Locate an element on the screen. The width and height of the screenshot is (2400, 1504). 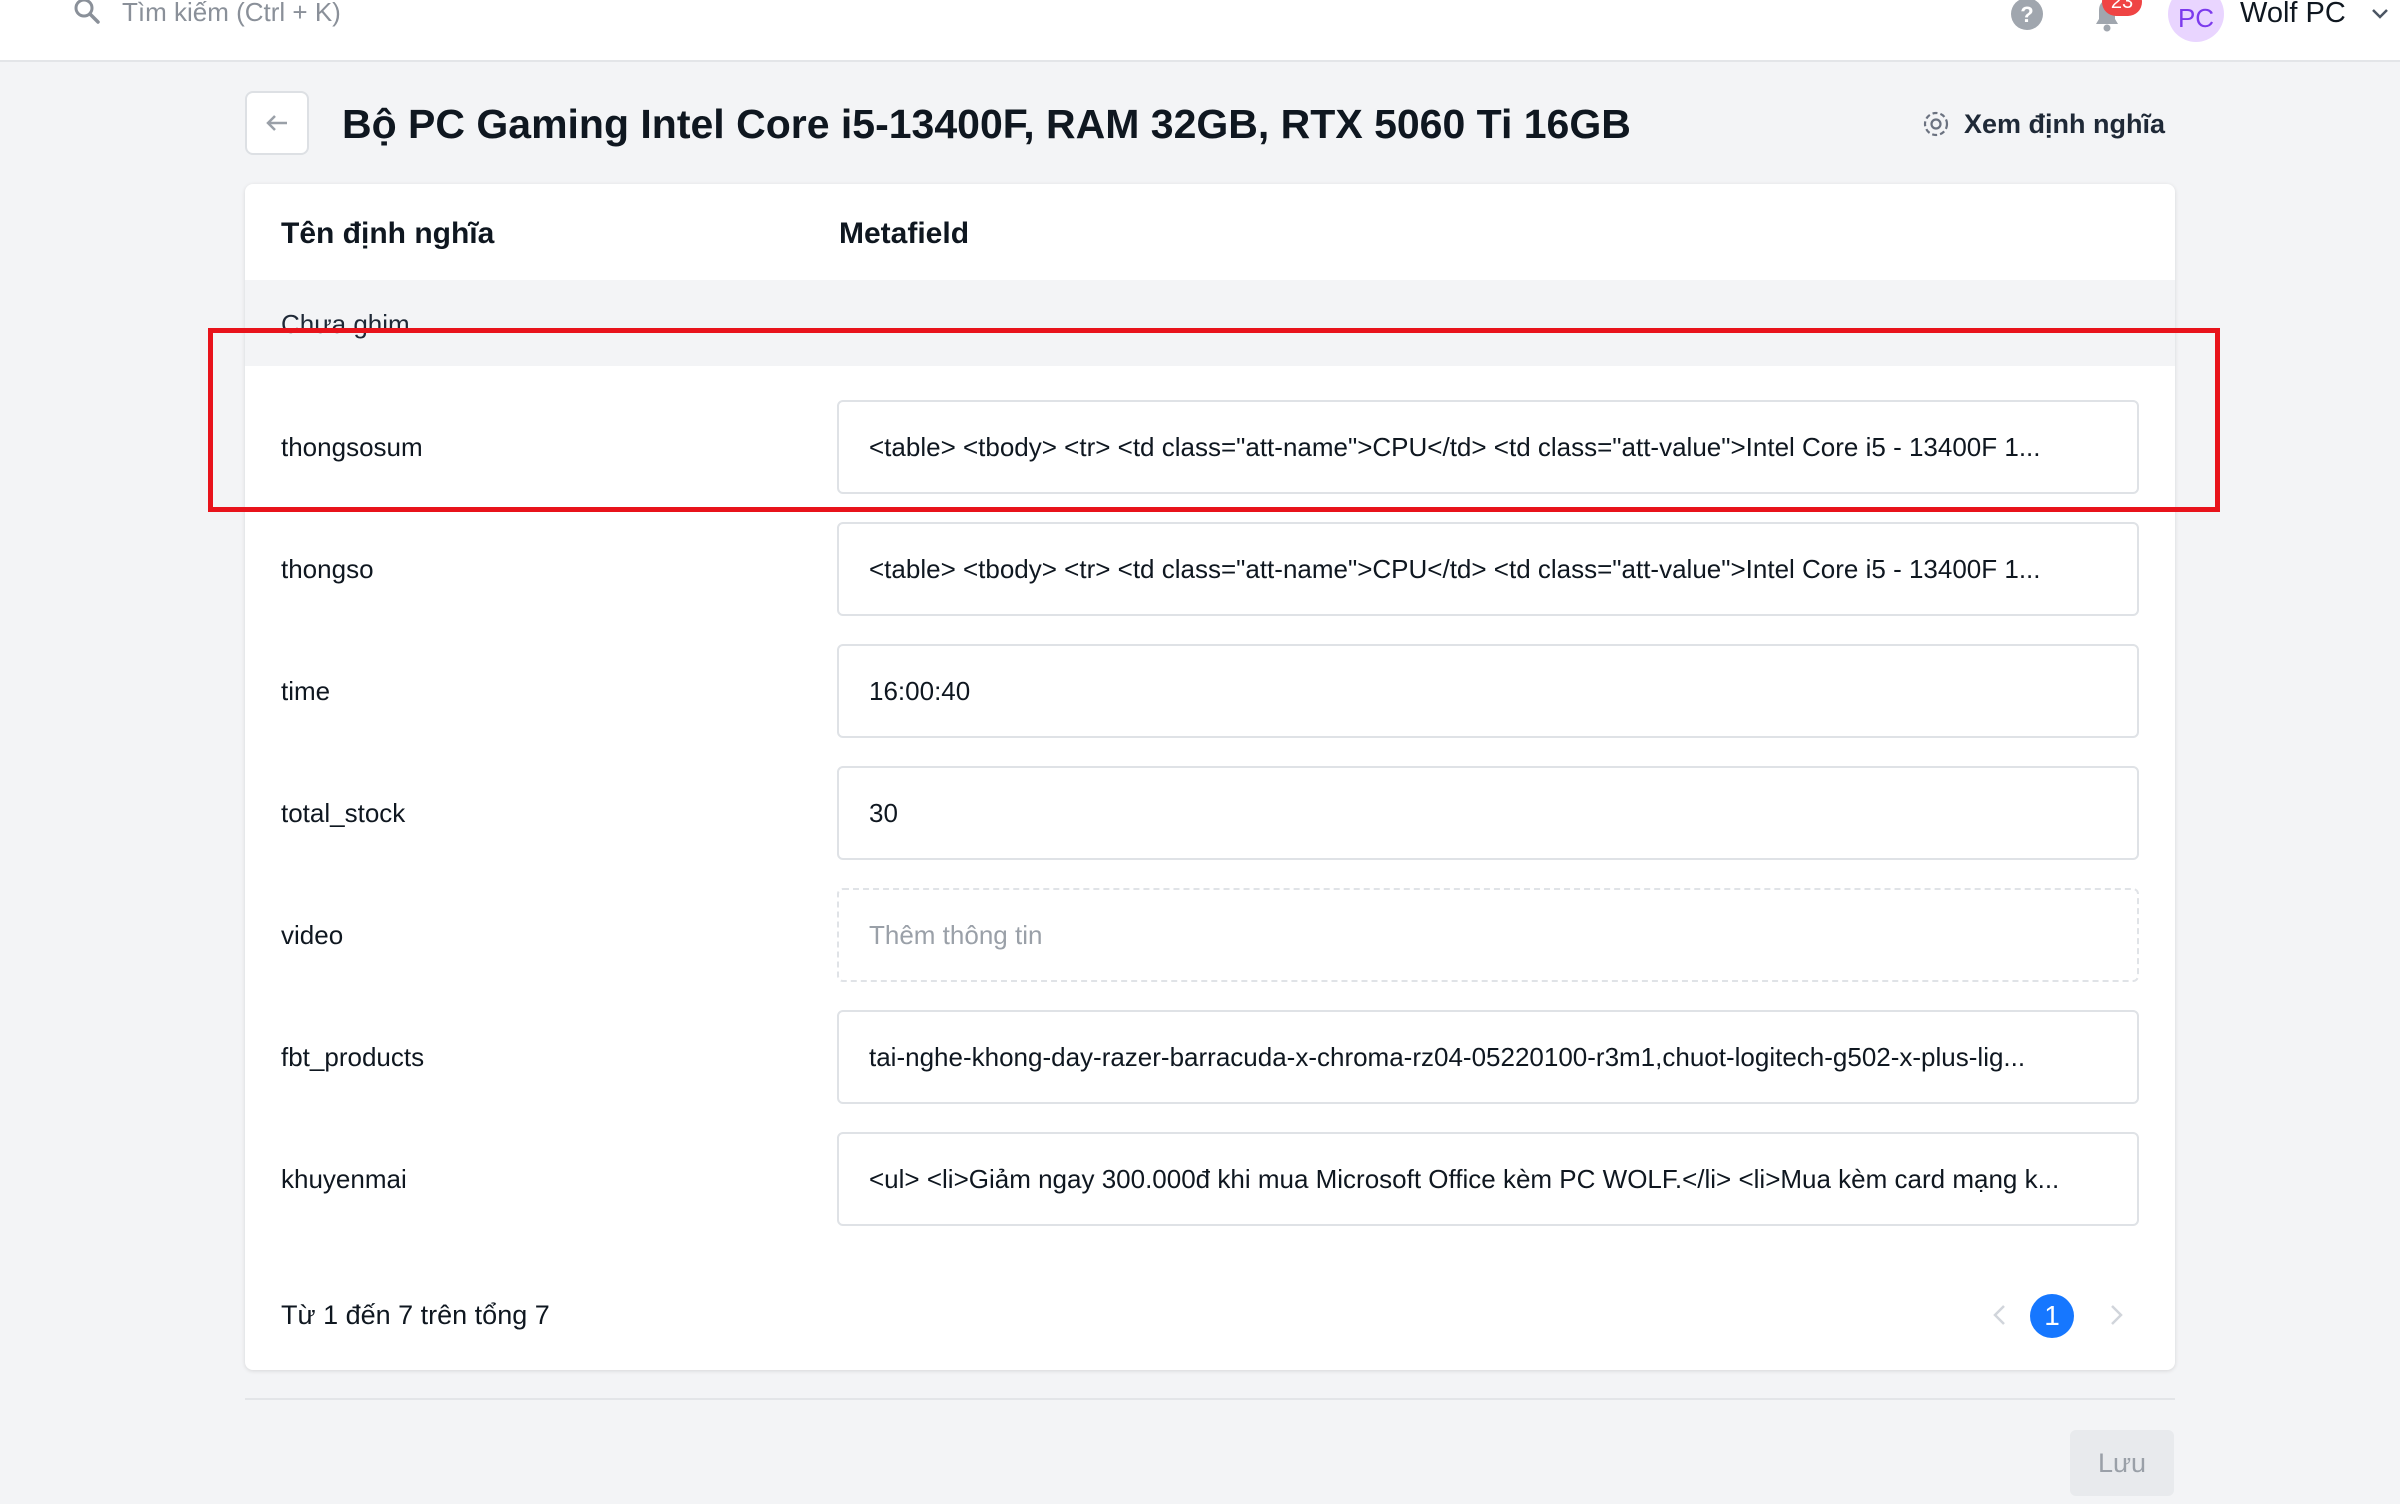
field-name: video is located at coordinates (312, 935).